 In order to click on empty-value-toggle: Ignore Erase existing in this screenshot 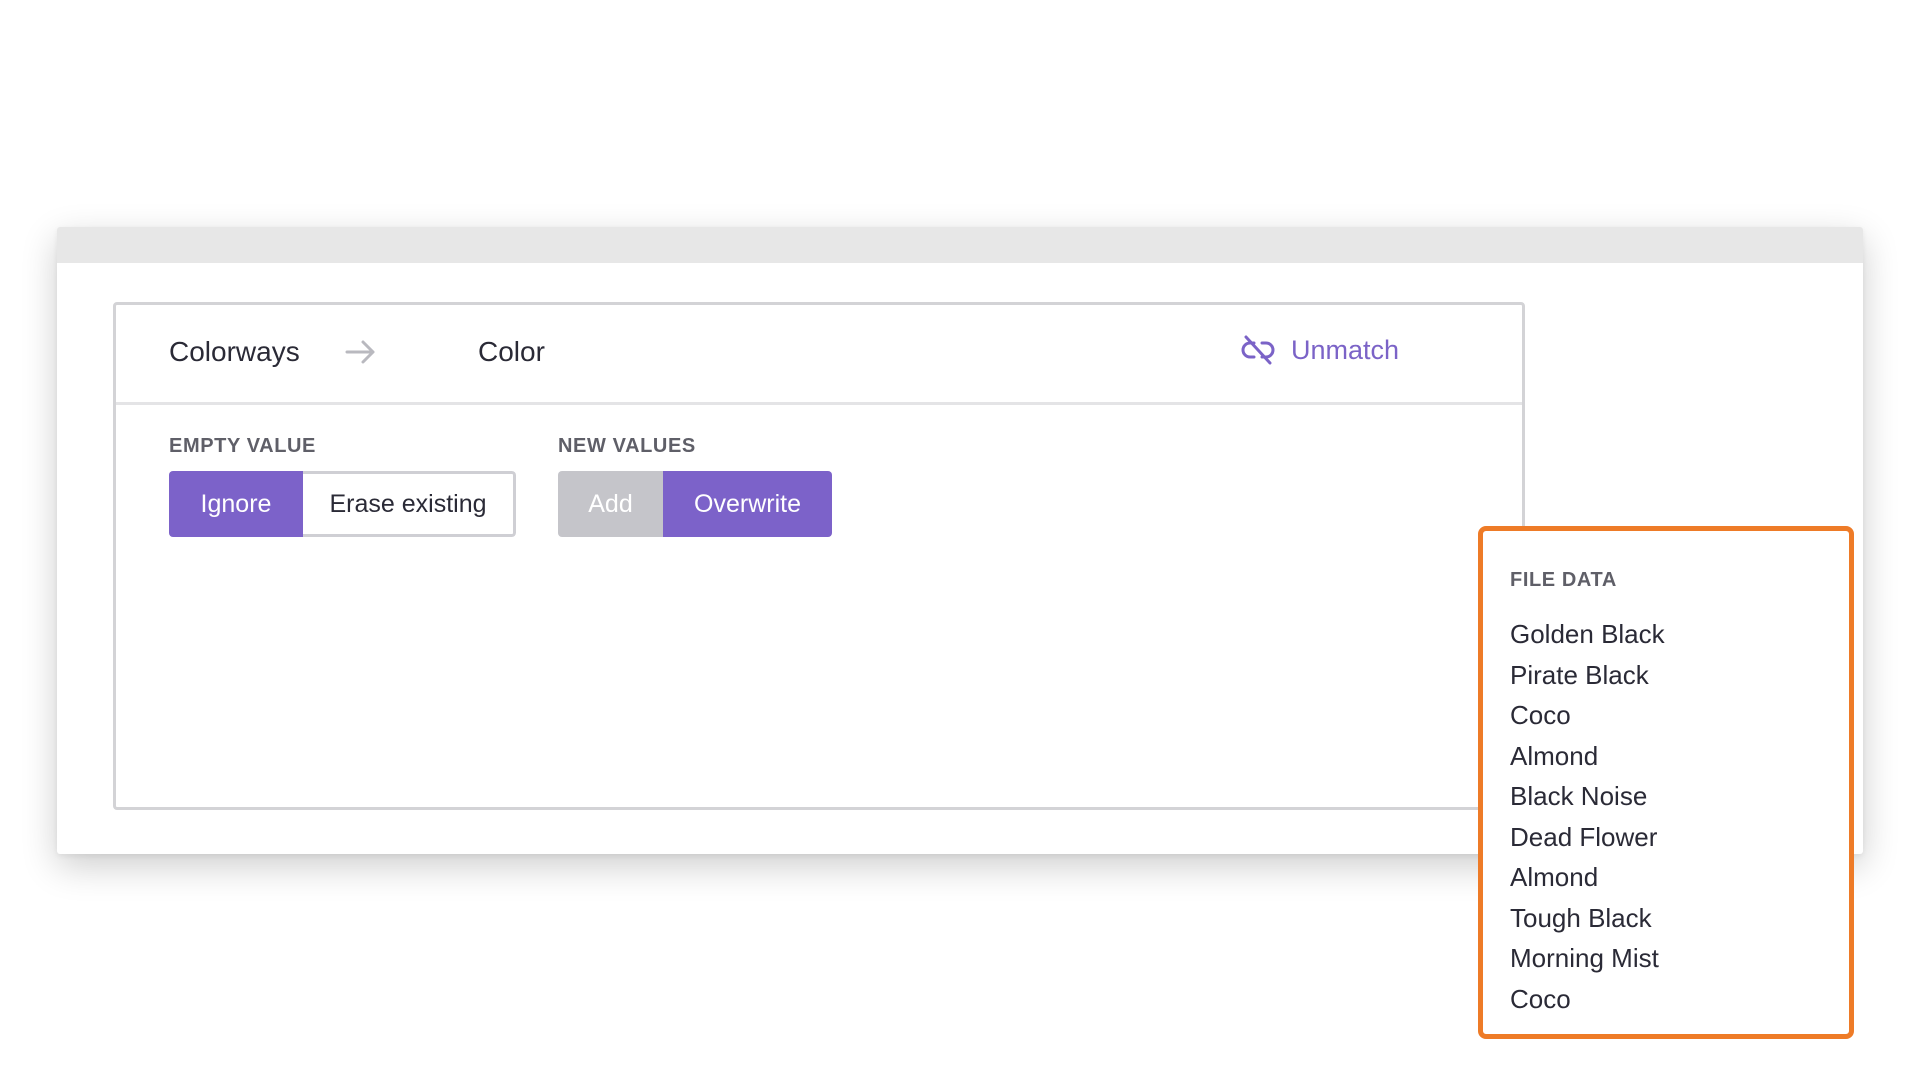, I will do `click(342, 504)`.